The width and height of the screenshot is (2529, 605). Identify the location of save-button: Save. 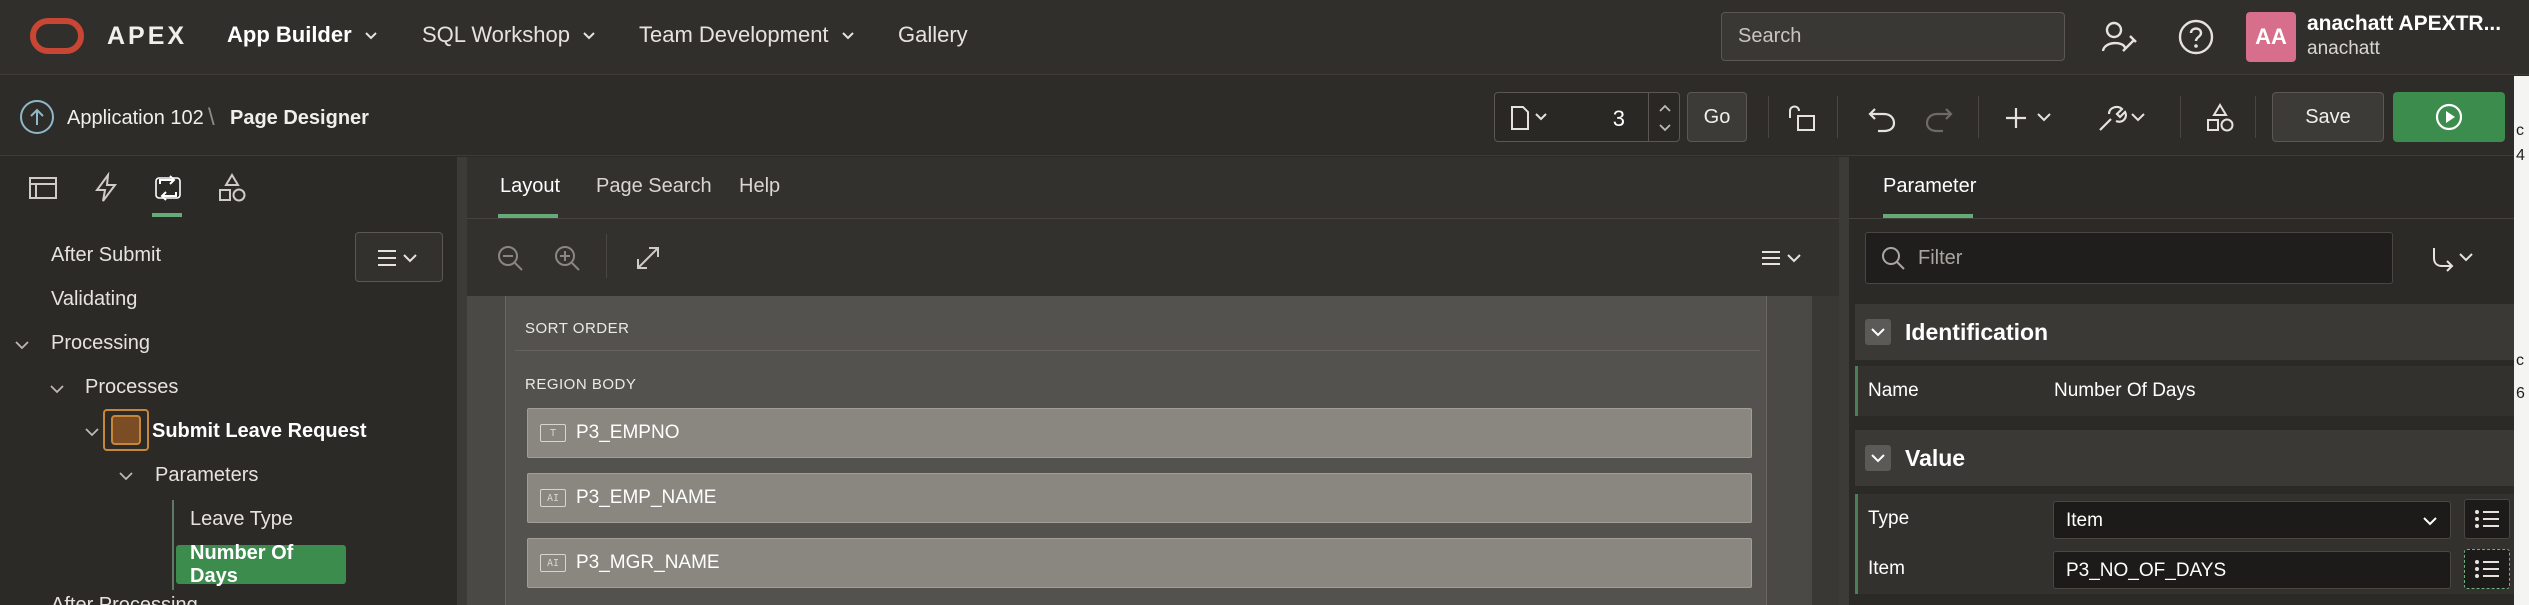
(2328, 117).